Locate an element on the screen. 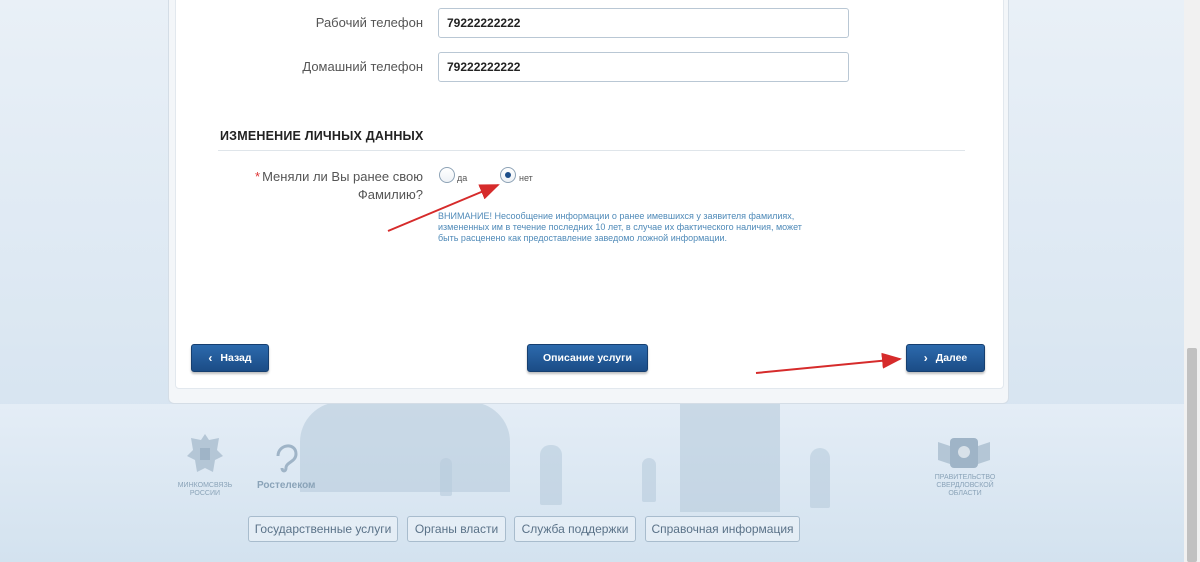 The width and height of the screenshot is (1200, 562). section-divider is located at coordinates (591, 150).